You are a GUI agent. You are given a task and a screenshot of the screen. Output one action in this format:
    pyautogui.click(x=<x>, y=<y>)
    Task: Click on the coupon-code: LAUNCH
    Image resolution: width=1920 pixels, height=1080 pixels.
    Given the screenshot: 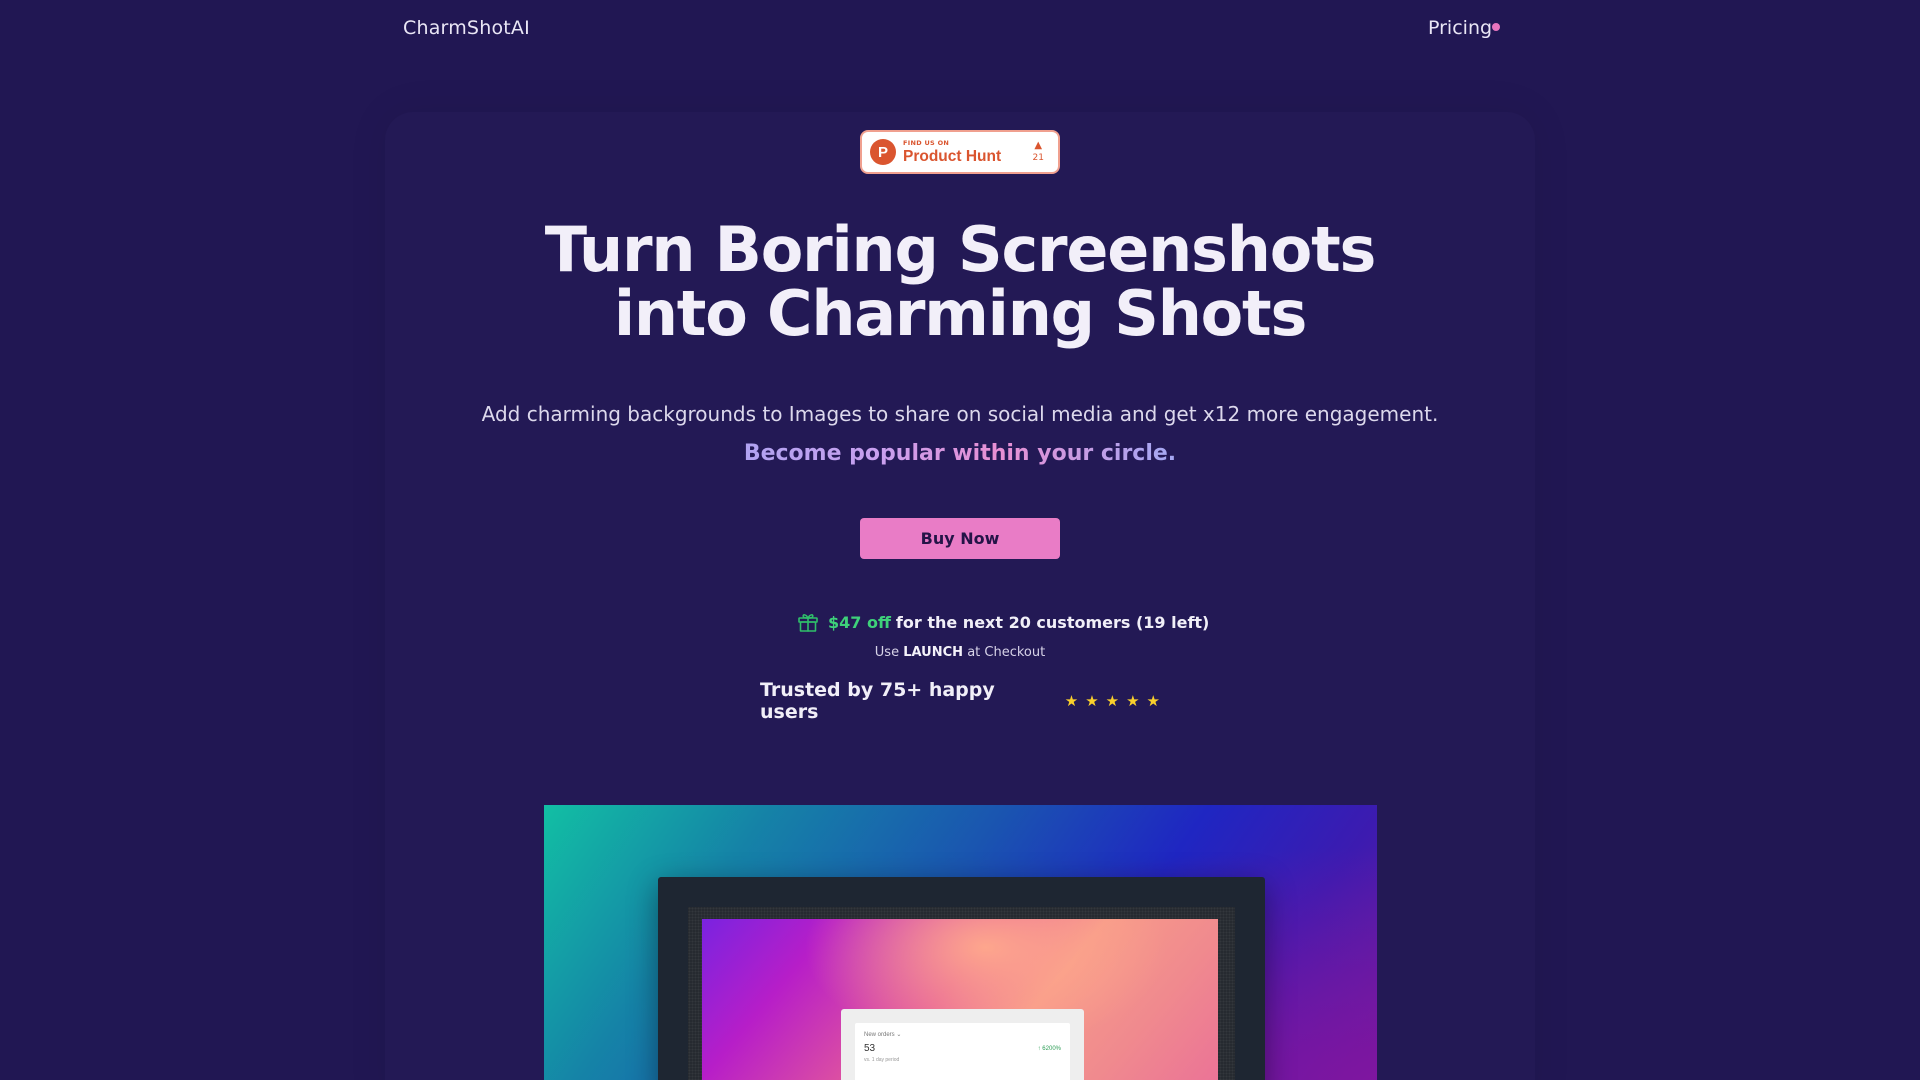 What is the action you would take?
    pyautogui.click(x=933, y=652)
    